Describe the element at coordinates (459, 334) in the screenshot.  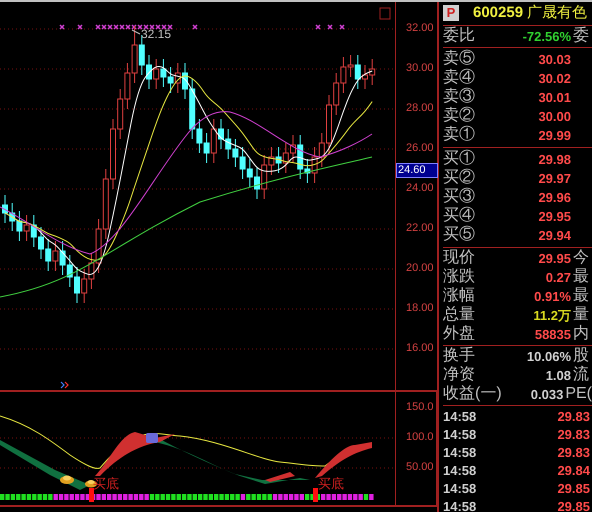
I see `field-label: 外盘` at that location.